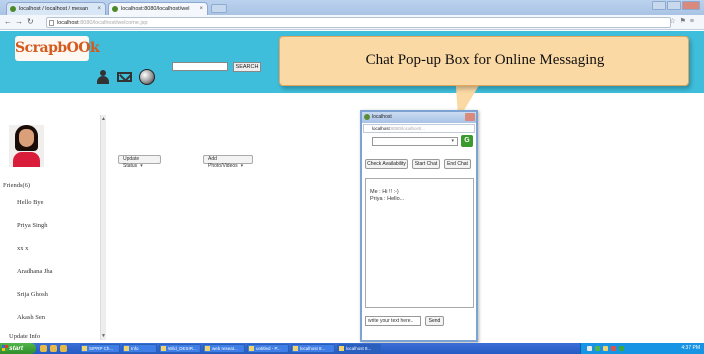 The width and height of the screenshot is (704, 354). Describe the element at coordinates (247, 67) in the screenshot. I see `search-button: SEARCH` at that location.